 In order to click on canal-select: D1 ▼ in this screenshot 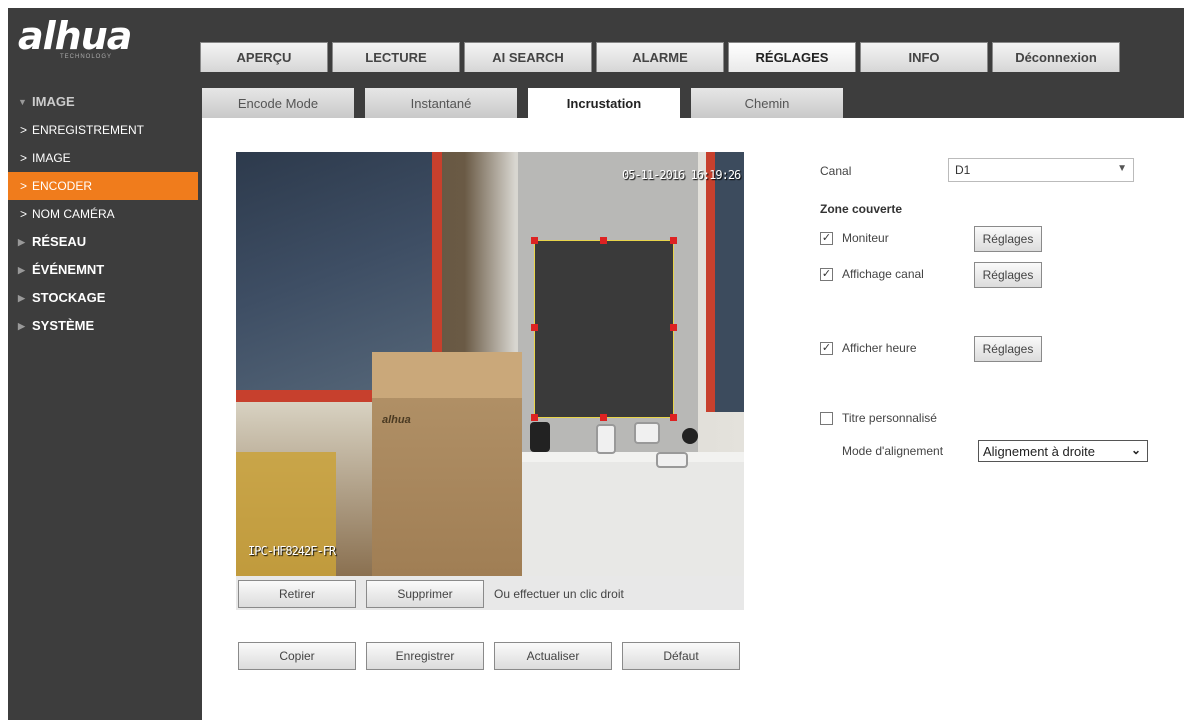, I will do `click(1041, 170)`.